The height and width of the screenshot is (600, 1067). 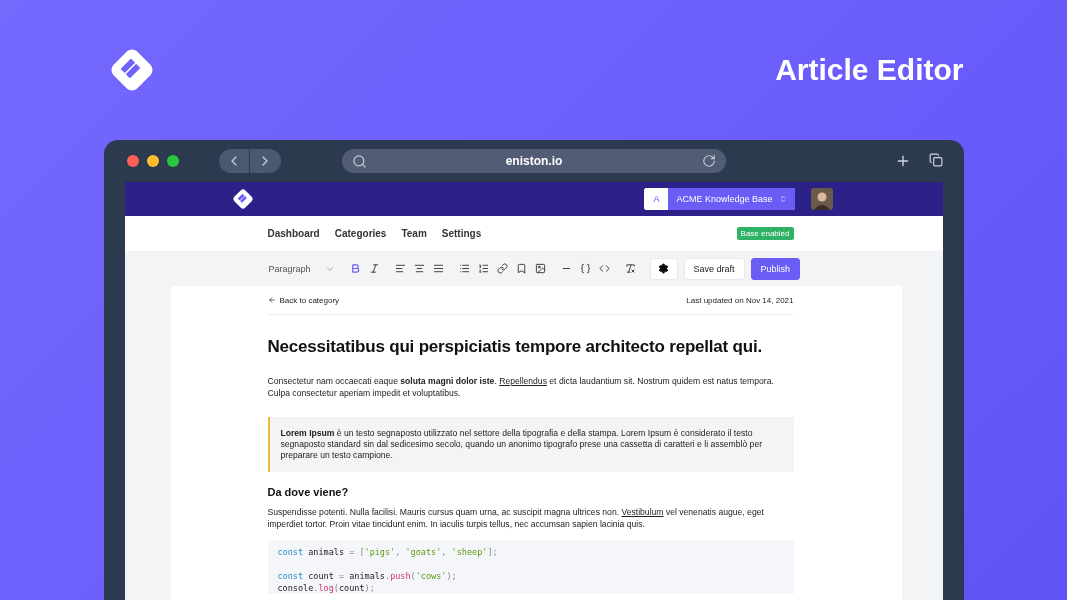 I want to click on tabs-icon, so click(x=935, y=160).